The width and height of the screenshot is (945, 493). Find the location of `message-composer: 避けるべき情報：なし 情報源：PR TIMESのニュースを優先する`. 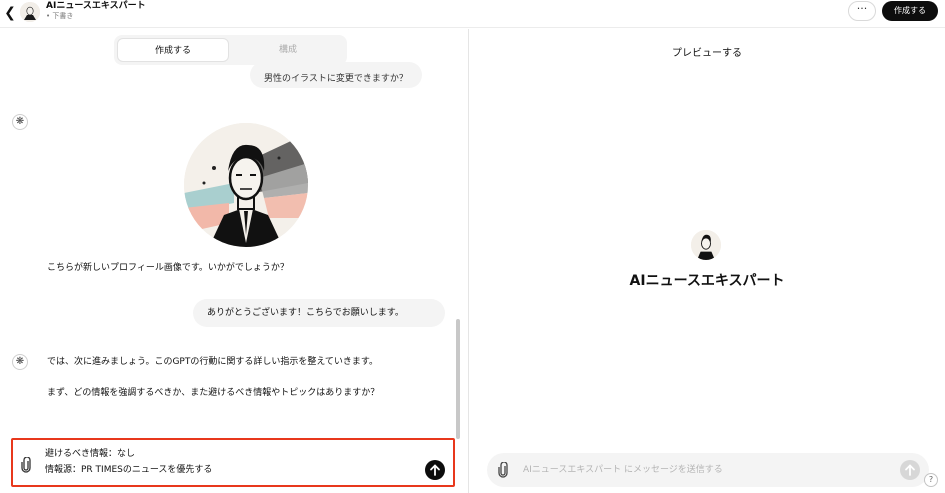

message-composer: 避けるべき情報：なし 情報源：PR TIMESのニュースを優先する is located at coordinates (233, 462).